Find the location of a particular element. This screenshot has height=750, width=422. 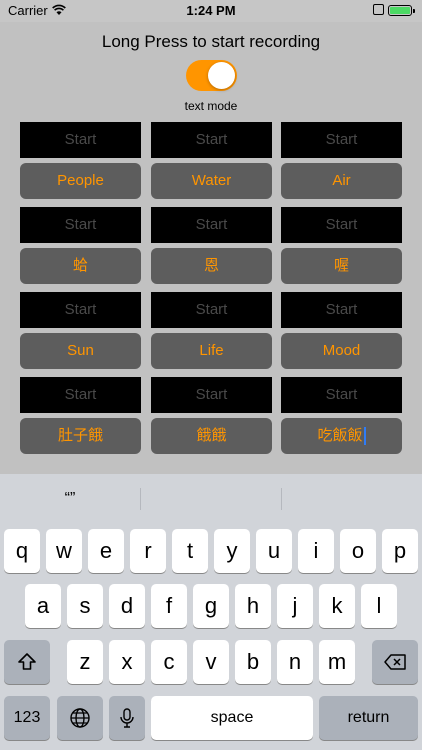

word-button: 餓餓 is located at coordinates (211, 436).